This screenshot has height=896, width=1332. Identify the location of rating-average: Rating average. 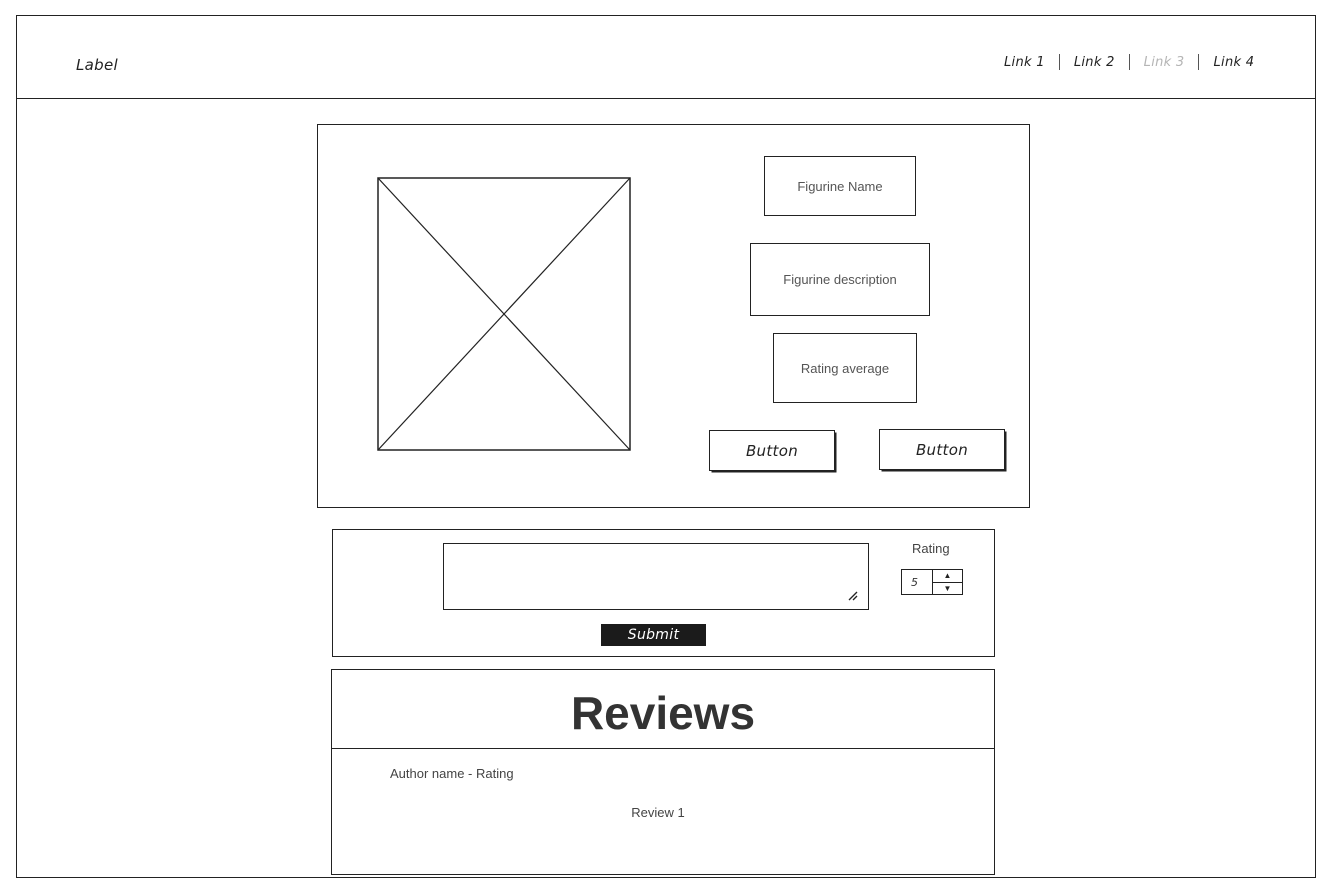
(845, 368).